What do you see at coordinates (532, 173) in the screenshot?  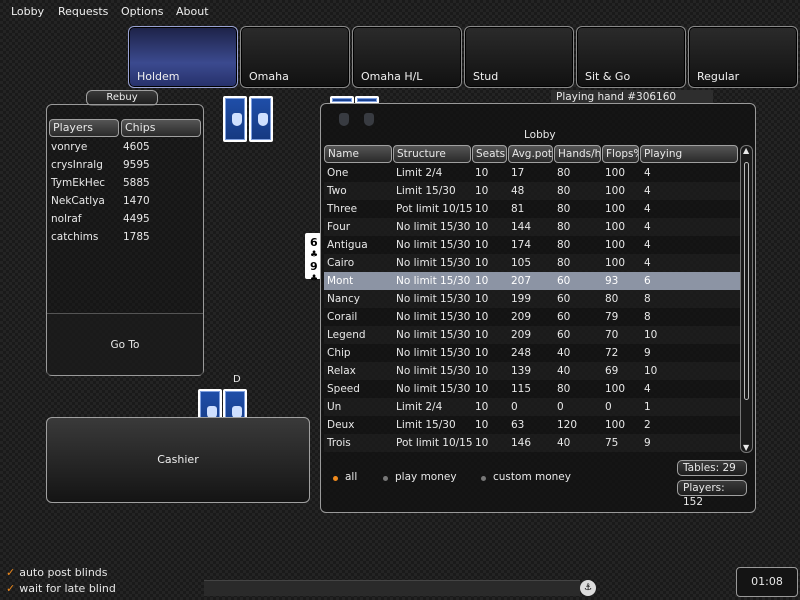 I see `table-row: One Limit 2/4 10 17 80 100 4` at bounding box center [532, 173].